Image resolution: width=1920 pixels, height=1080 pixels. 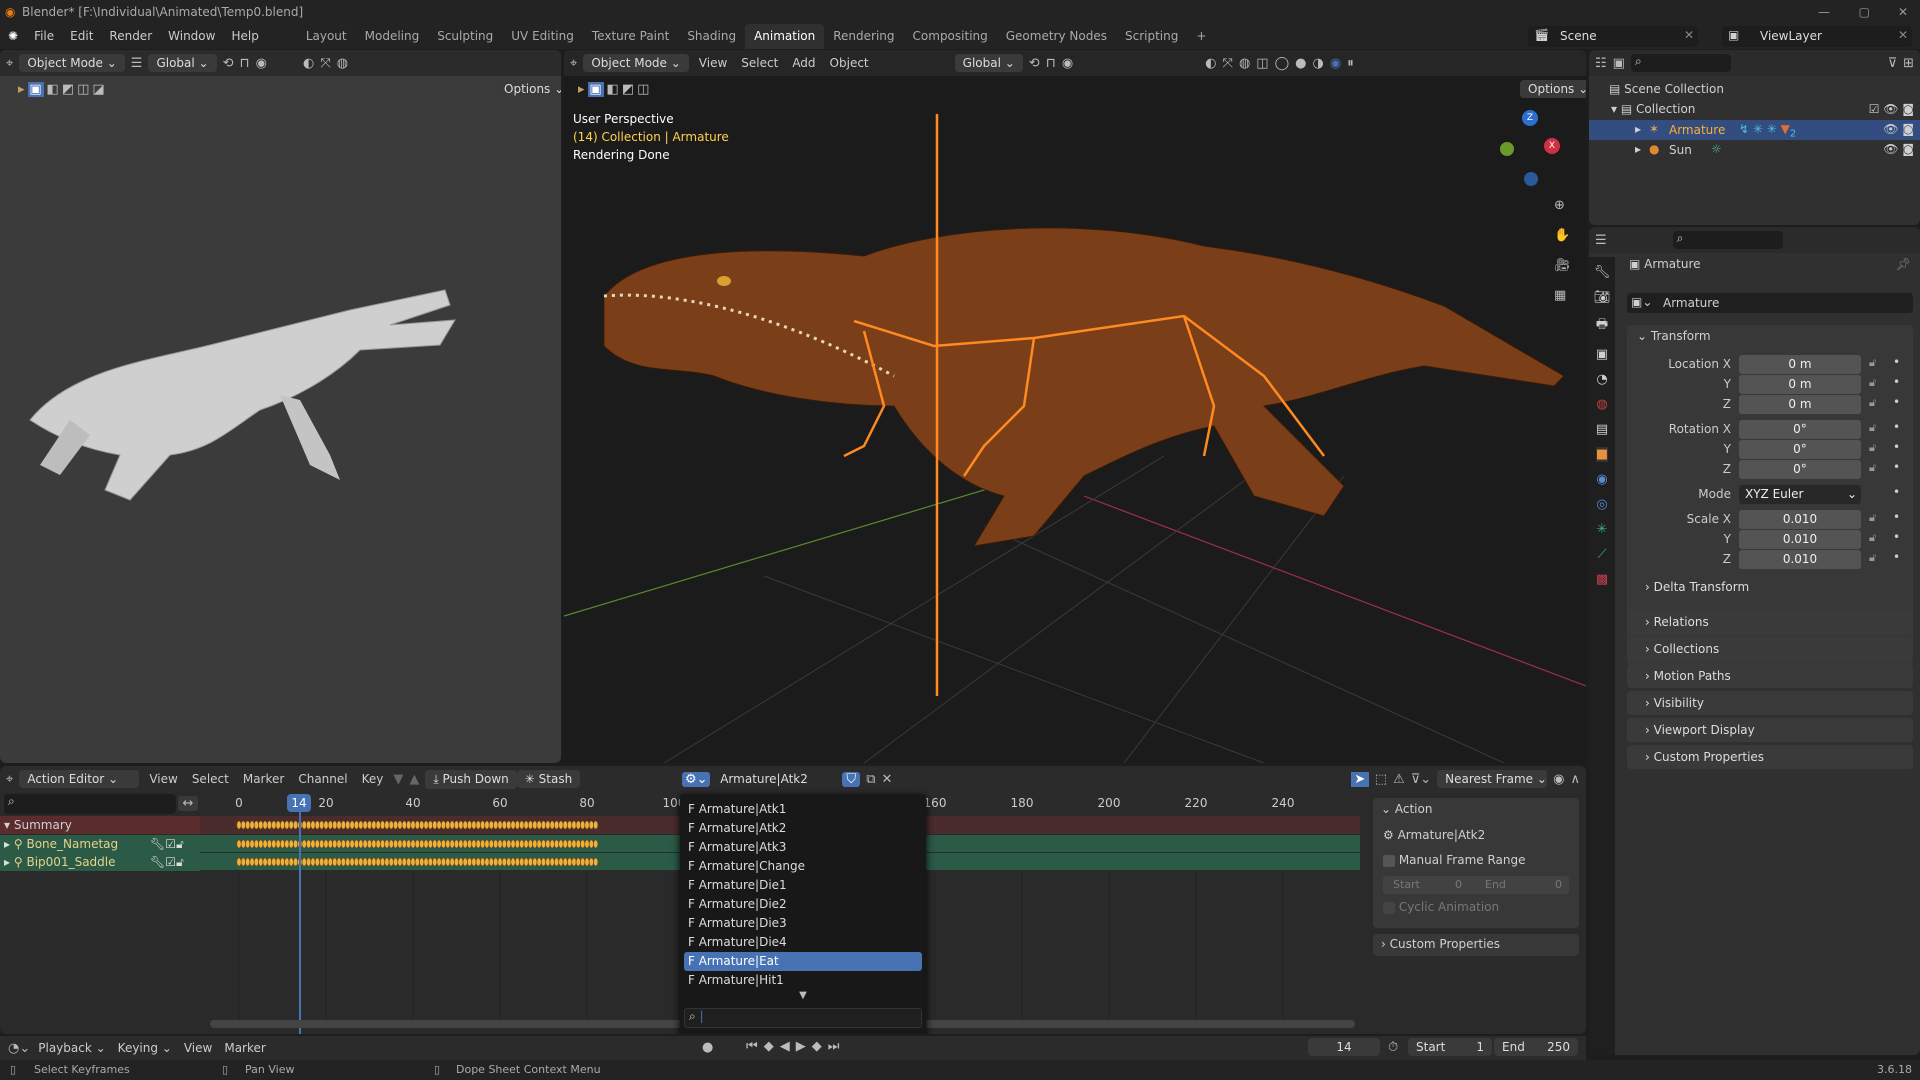 What do you see at coordinates (988, 63) in the screenshot?
I see `main-orientation-dropdown: Global ⌄` at bounding box center [988, 63].